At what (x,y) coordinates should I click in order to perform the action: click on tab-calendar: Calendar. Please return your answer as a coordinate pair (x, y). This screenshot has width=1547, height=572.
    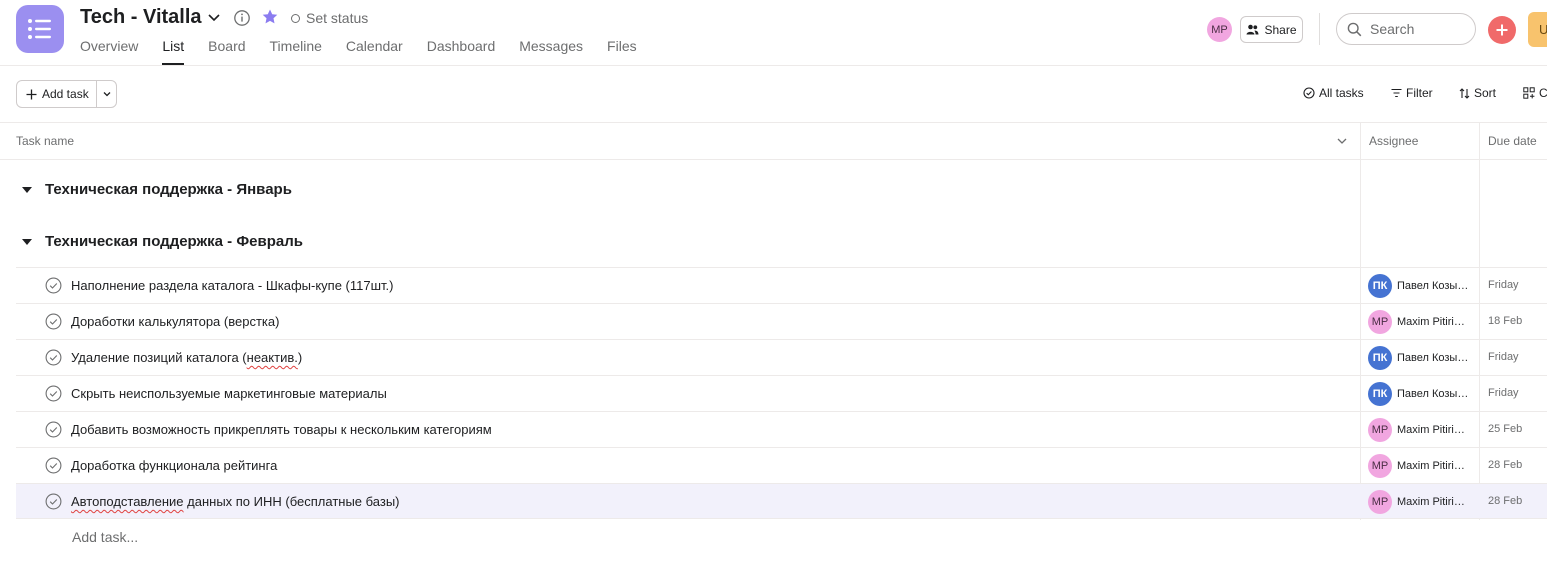
    Looking at the image, I should click on (374, 52).